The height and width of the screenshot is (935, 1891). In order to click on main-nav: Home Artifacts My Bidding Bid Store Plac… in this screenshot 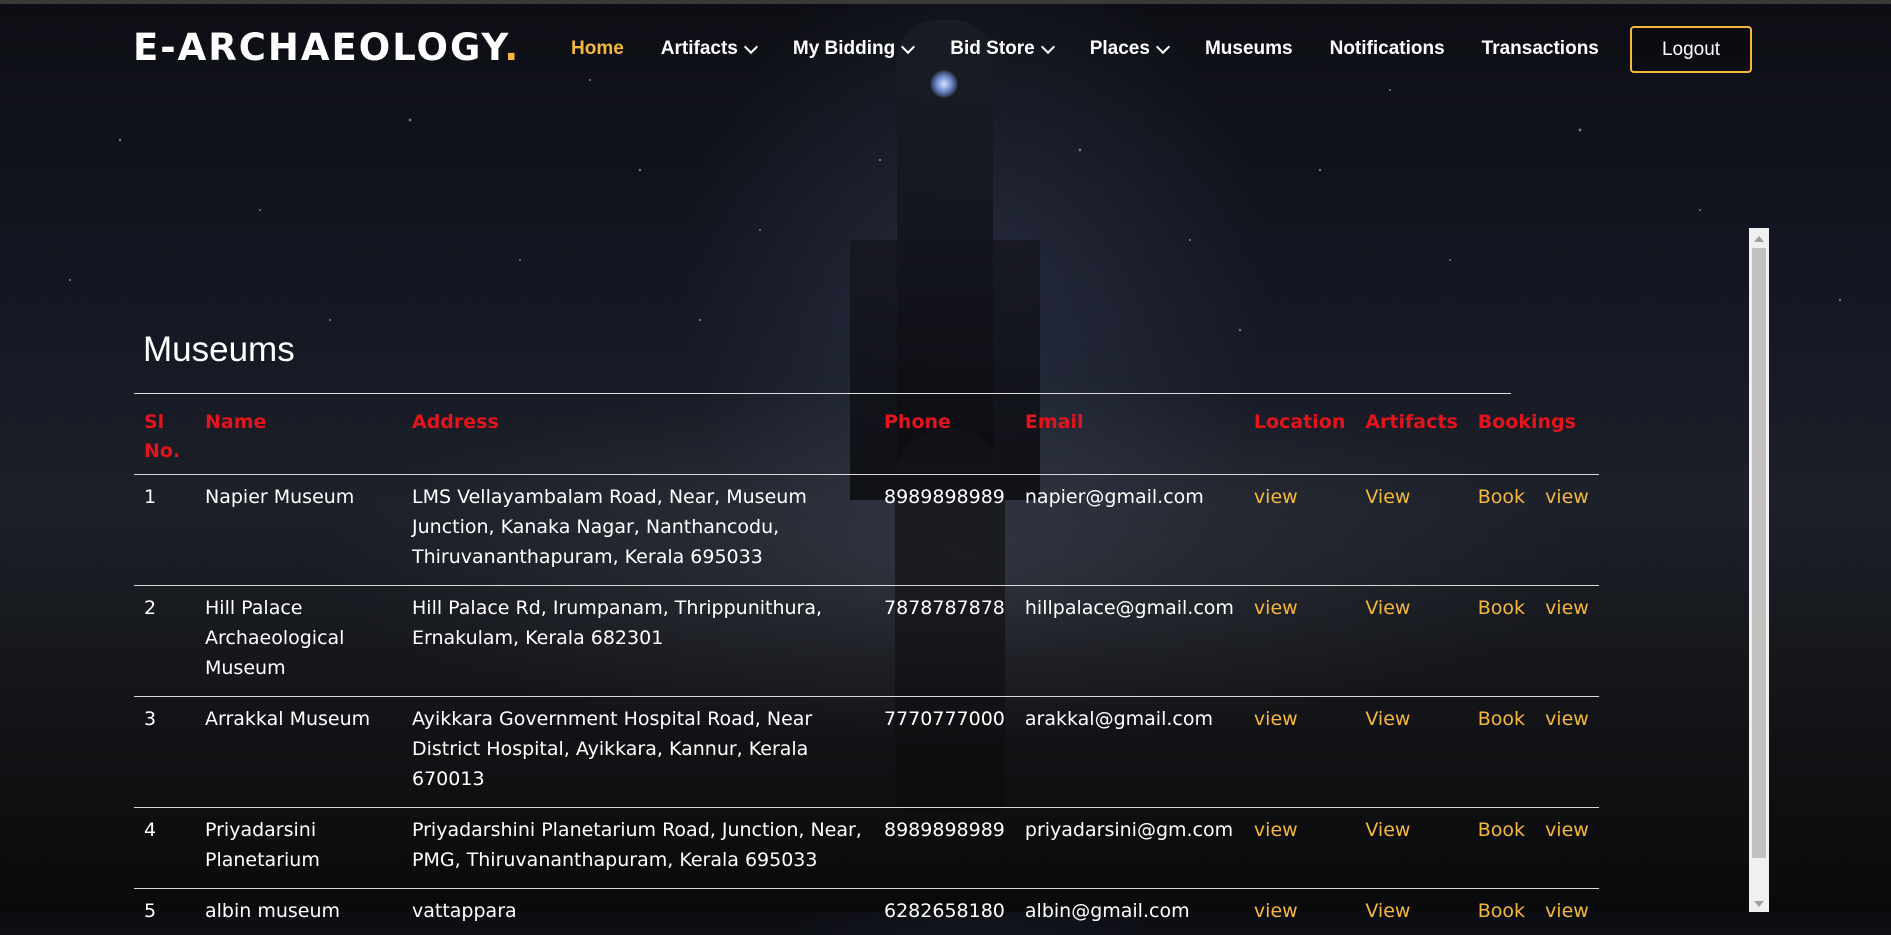, I will do `click(1103, 49)`.